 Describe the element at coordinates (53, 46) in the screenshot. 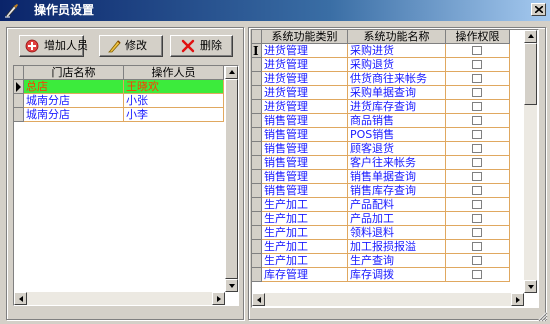

I see `add-operator-button: 增加人员` at that location.